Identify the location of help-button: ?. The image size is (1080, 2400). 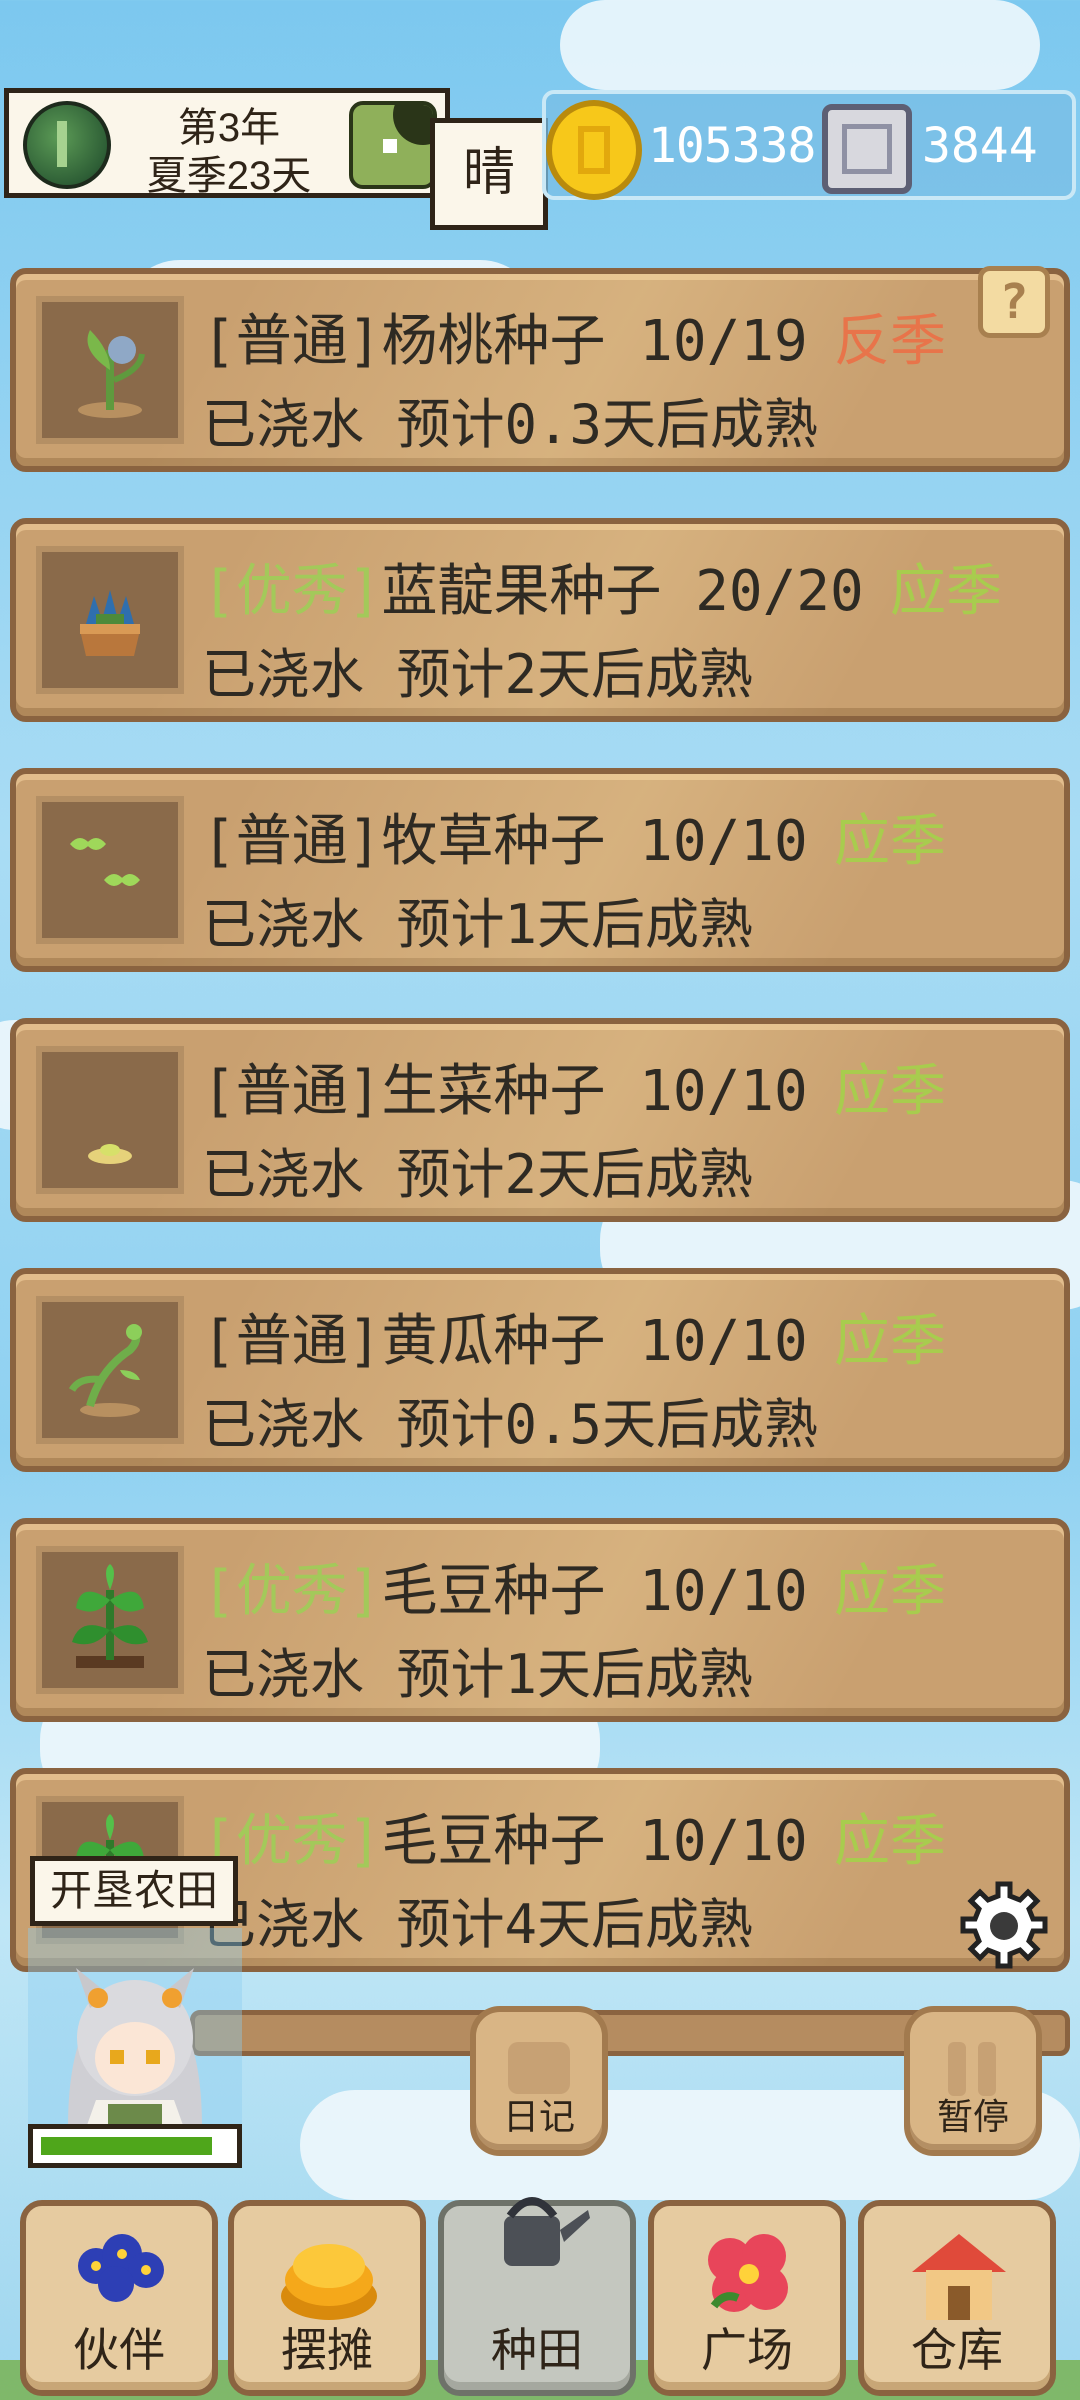
(1014, 302).